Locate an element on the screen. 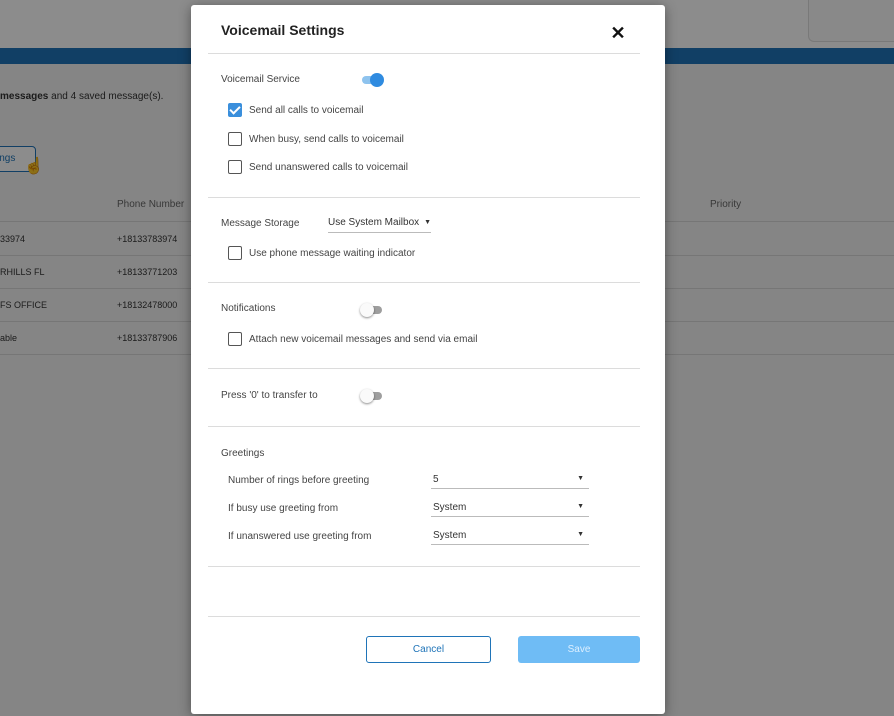 The width and height of the screenshot is (894, 716). busy-greeting-select: System ▼ is located at coordinates (510, 508).